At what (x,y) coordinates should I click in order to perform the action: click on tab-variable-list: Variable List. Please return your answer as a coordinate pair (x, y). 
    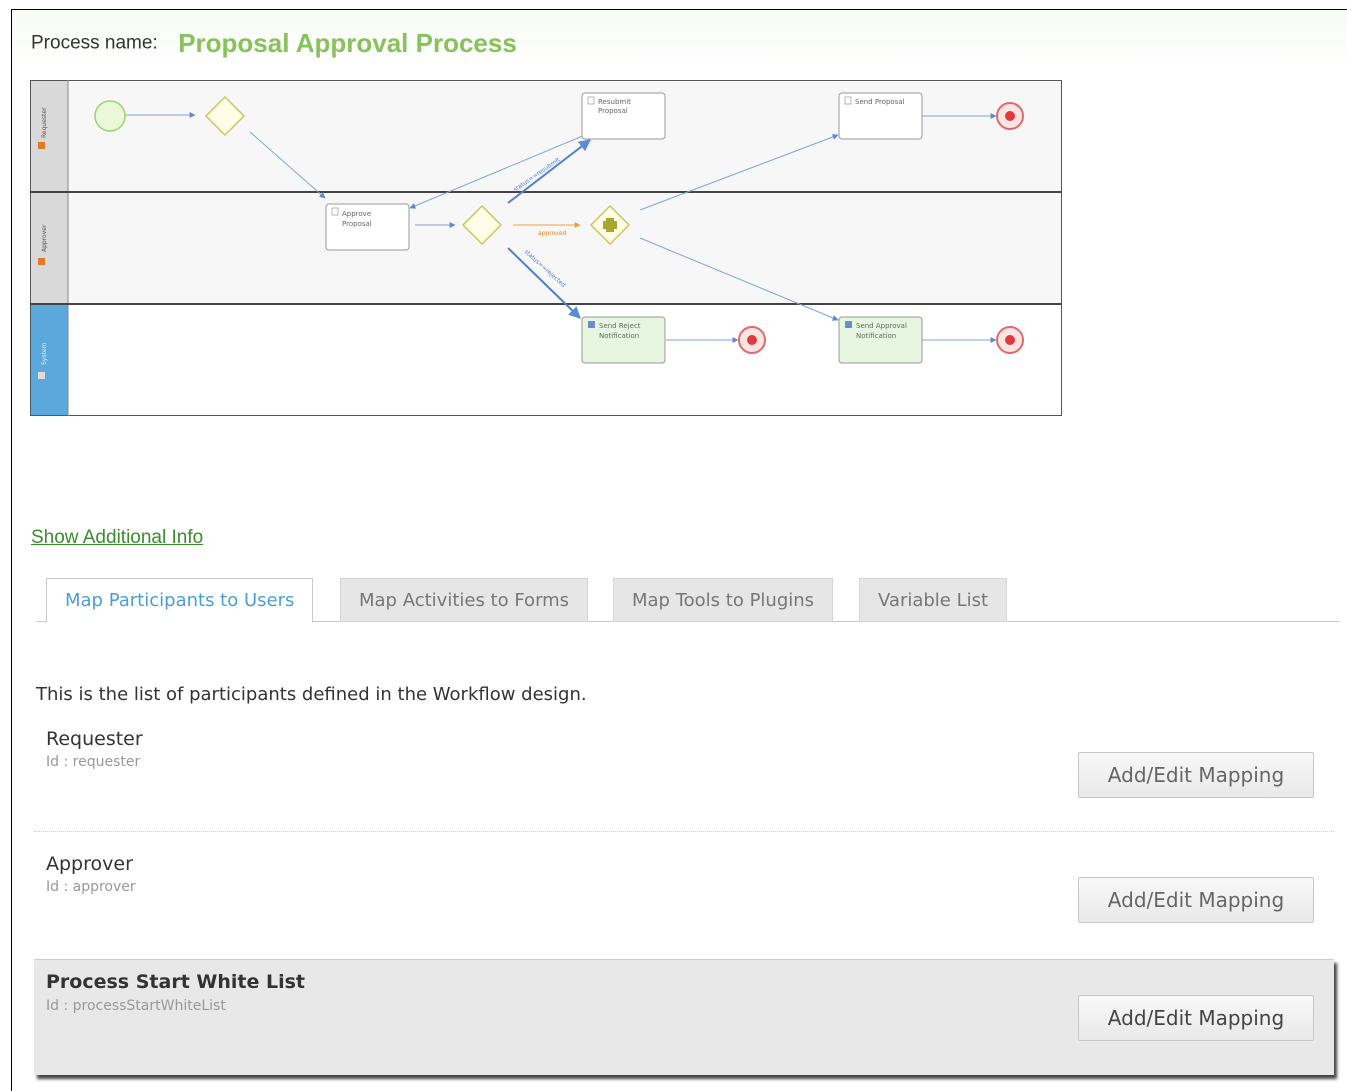
    Looking at the image, I should click on (933, 600).